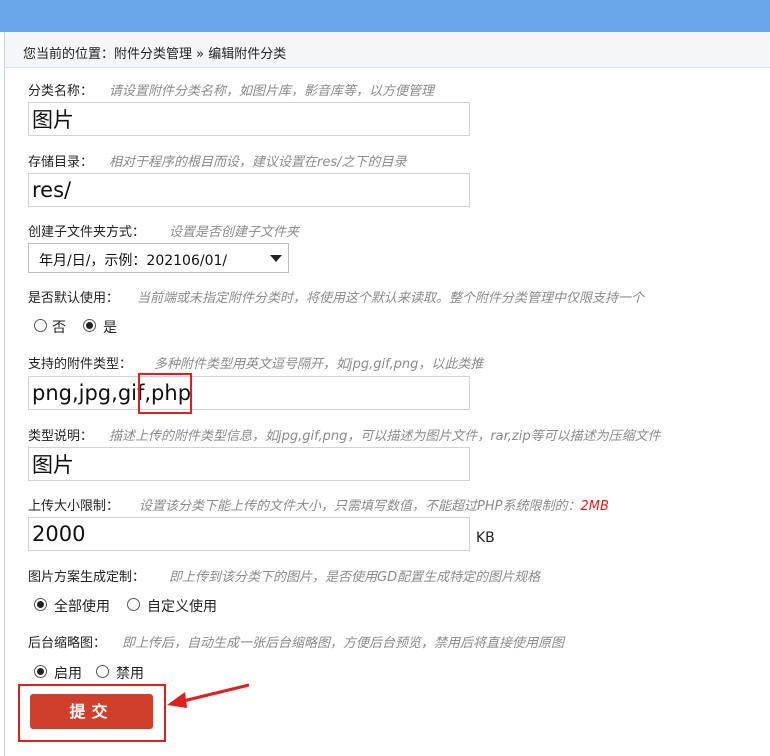  Describe the element at coordinates (343, 643) in the screenshot. I see `thumb-hint: 即上传后，自动生成一张后台缩略图，方便后台预览，禁用后将直接使用原图` at that location.